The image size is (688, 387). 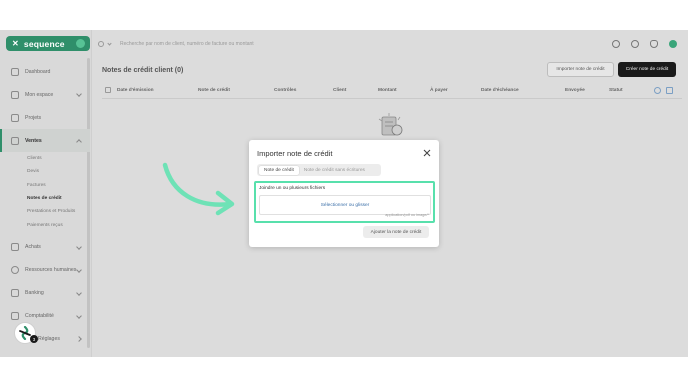 I want to click on sidebar-subitem-factures: Factures, so click(x=58, y=185).